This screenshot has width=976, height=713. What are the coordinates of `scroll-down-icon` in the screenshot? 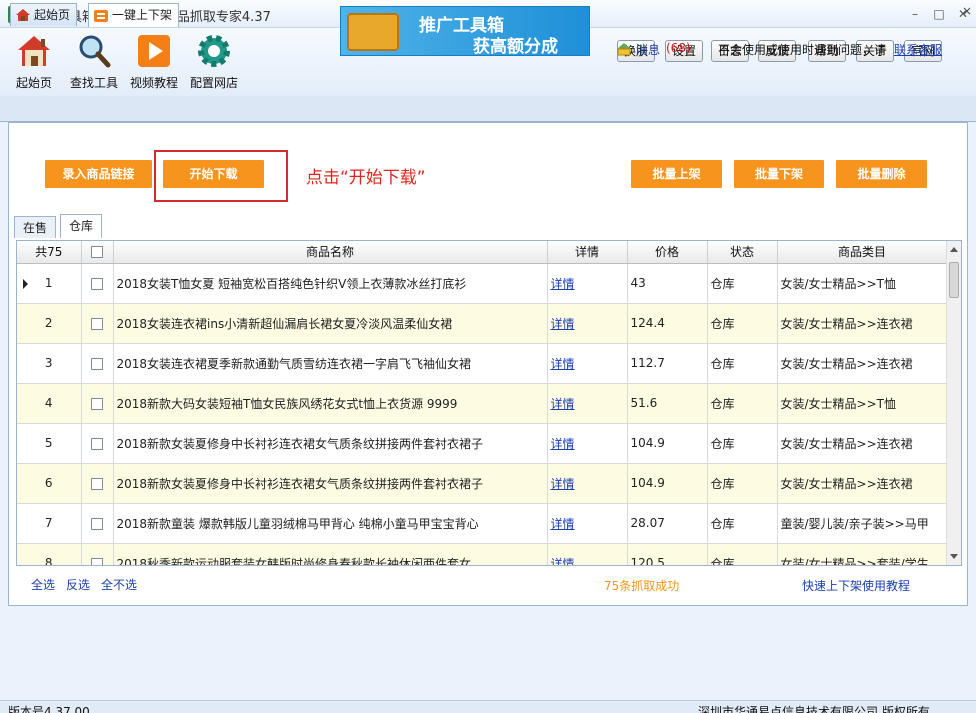 It's located at (954, 556).